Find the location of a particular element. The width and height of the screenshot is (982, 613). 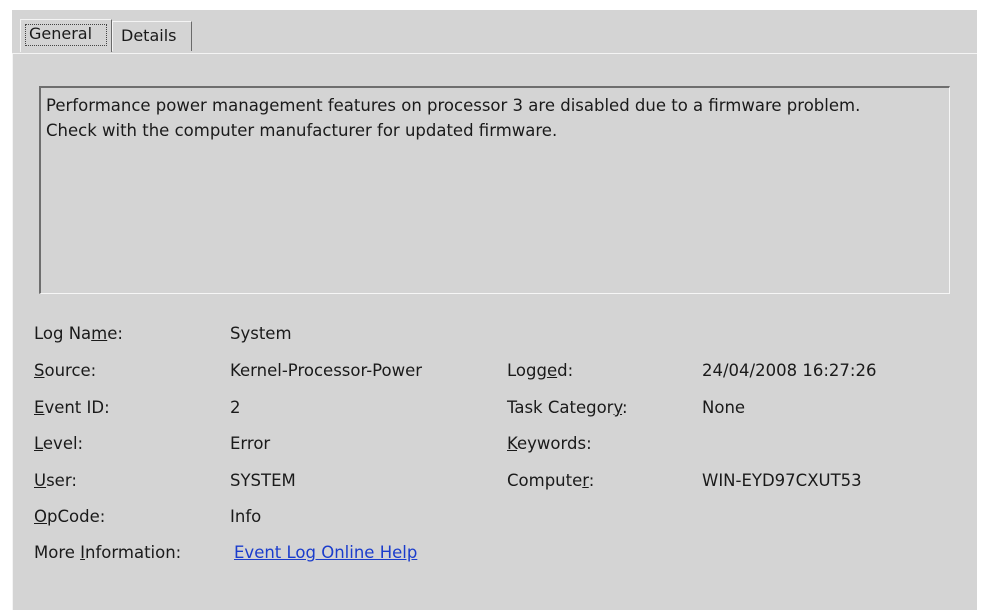

online-help-link-wrap: Event Log Online Help is located at coordinates (325, 553).